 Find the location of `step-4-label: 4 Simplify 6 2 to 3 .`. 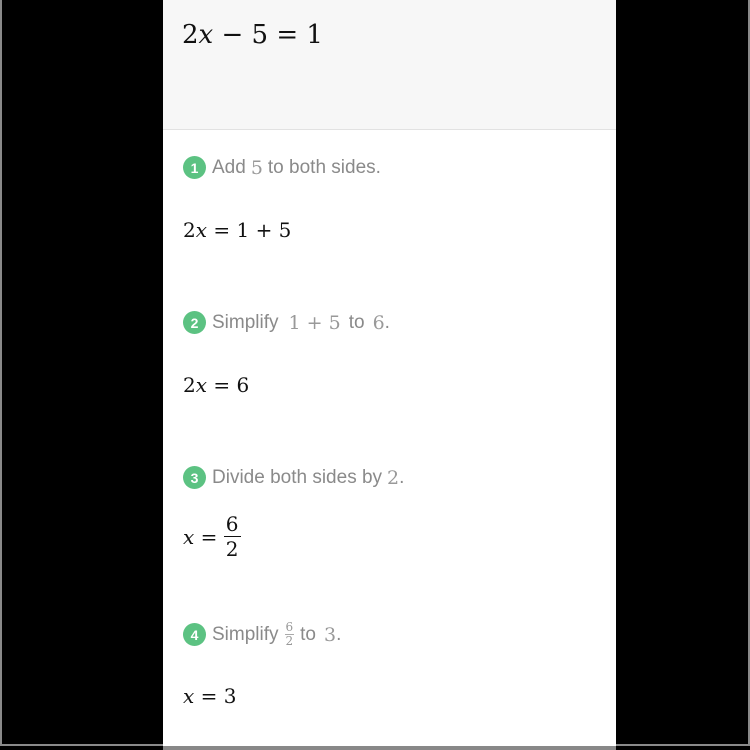

step-4-label: 4 Simplify 6 2 to 3 . is located at coordinates (262, 634).